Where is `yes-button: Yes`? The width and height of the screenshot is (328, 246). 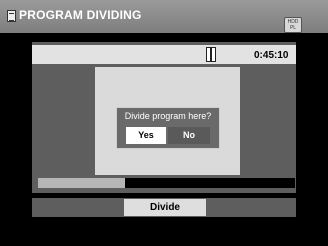
yes-button: Yes is located at coordinates (146, 135).